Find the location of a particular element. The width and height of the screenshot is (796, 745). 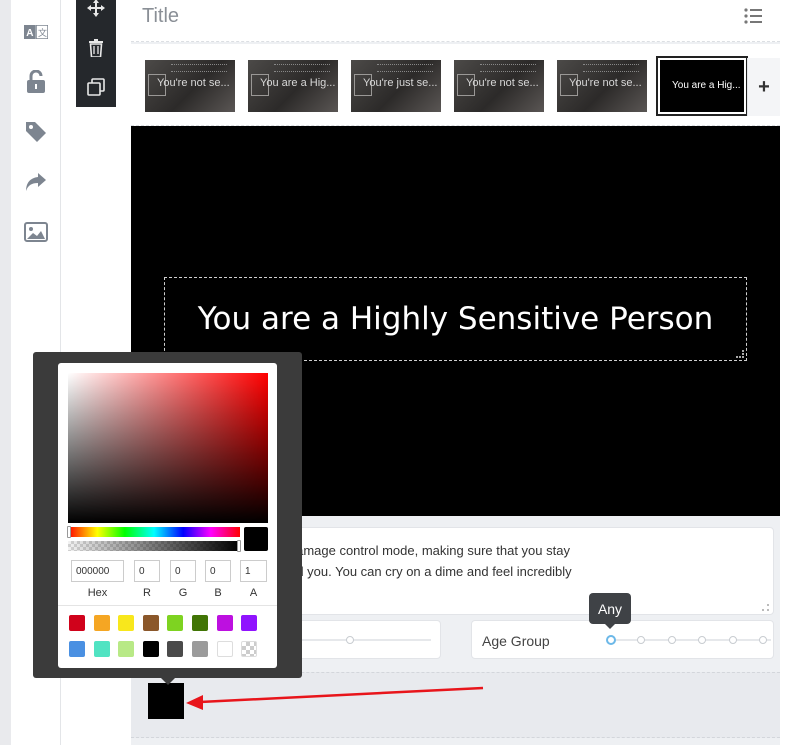

image-icon is located at coordinates (36, 232).